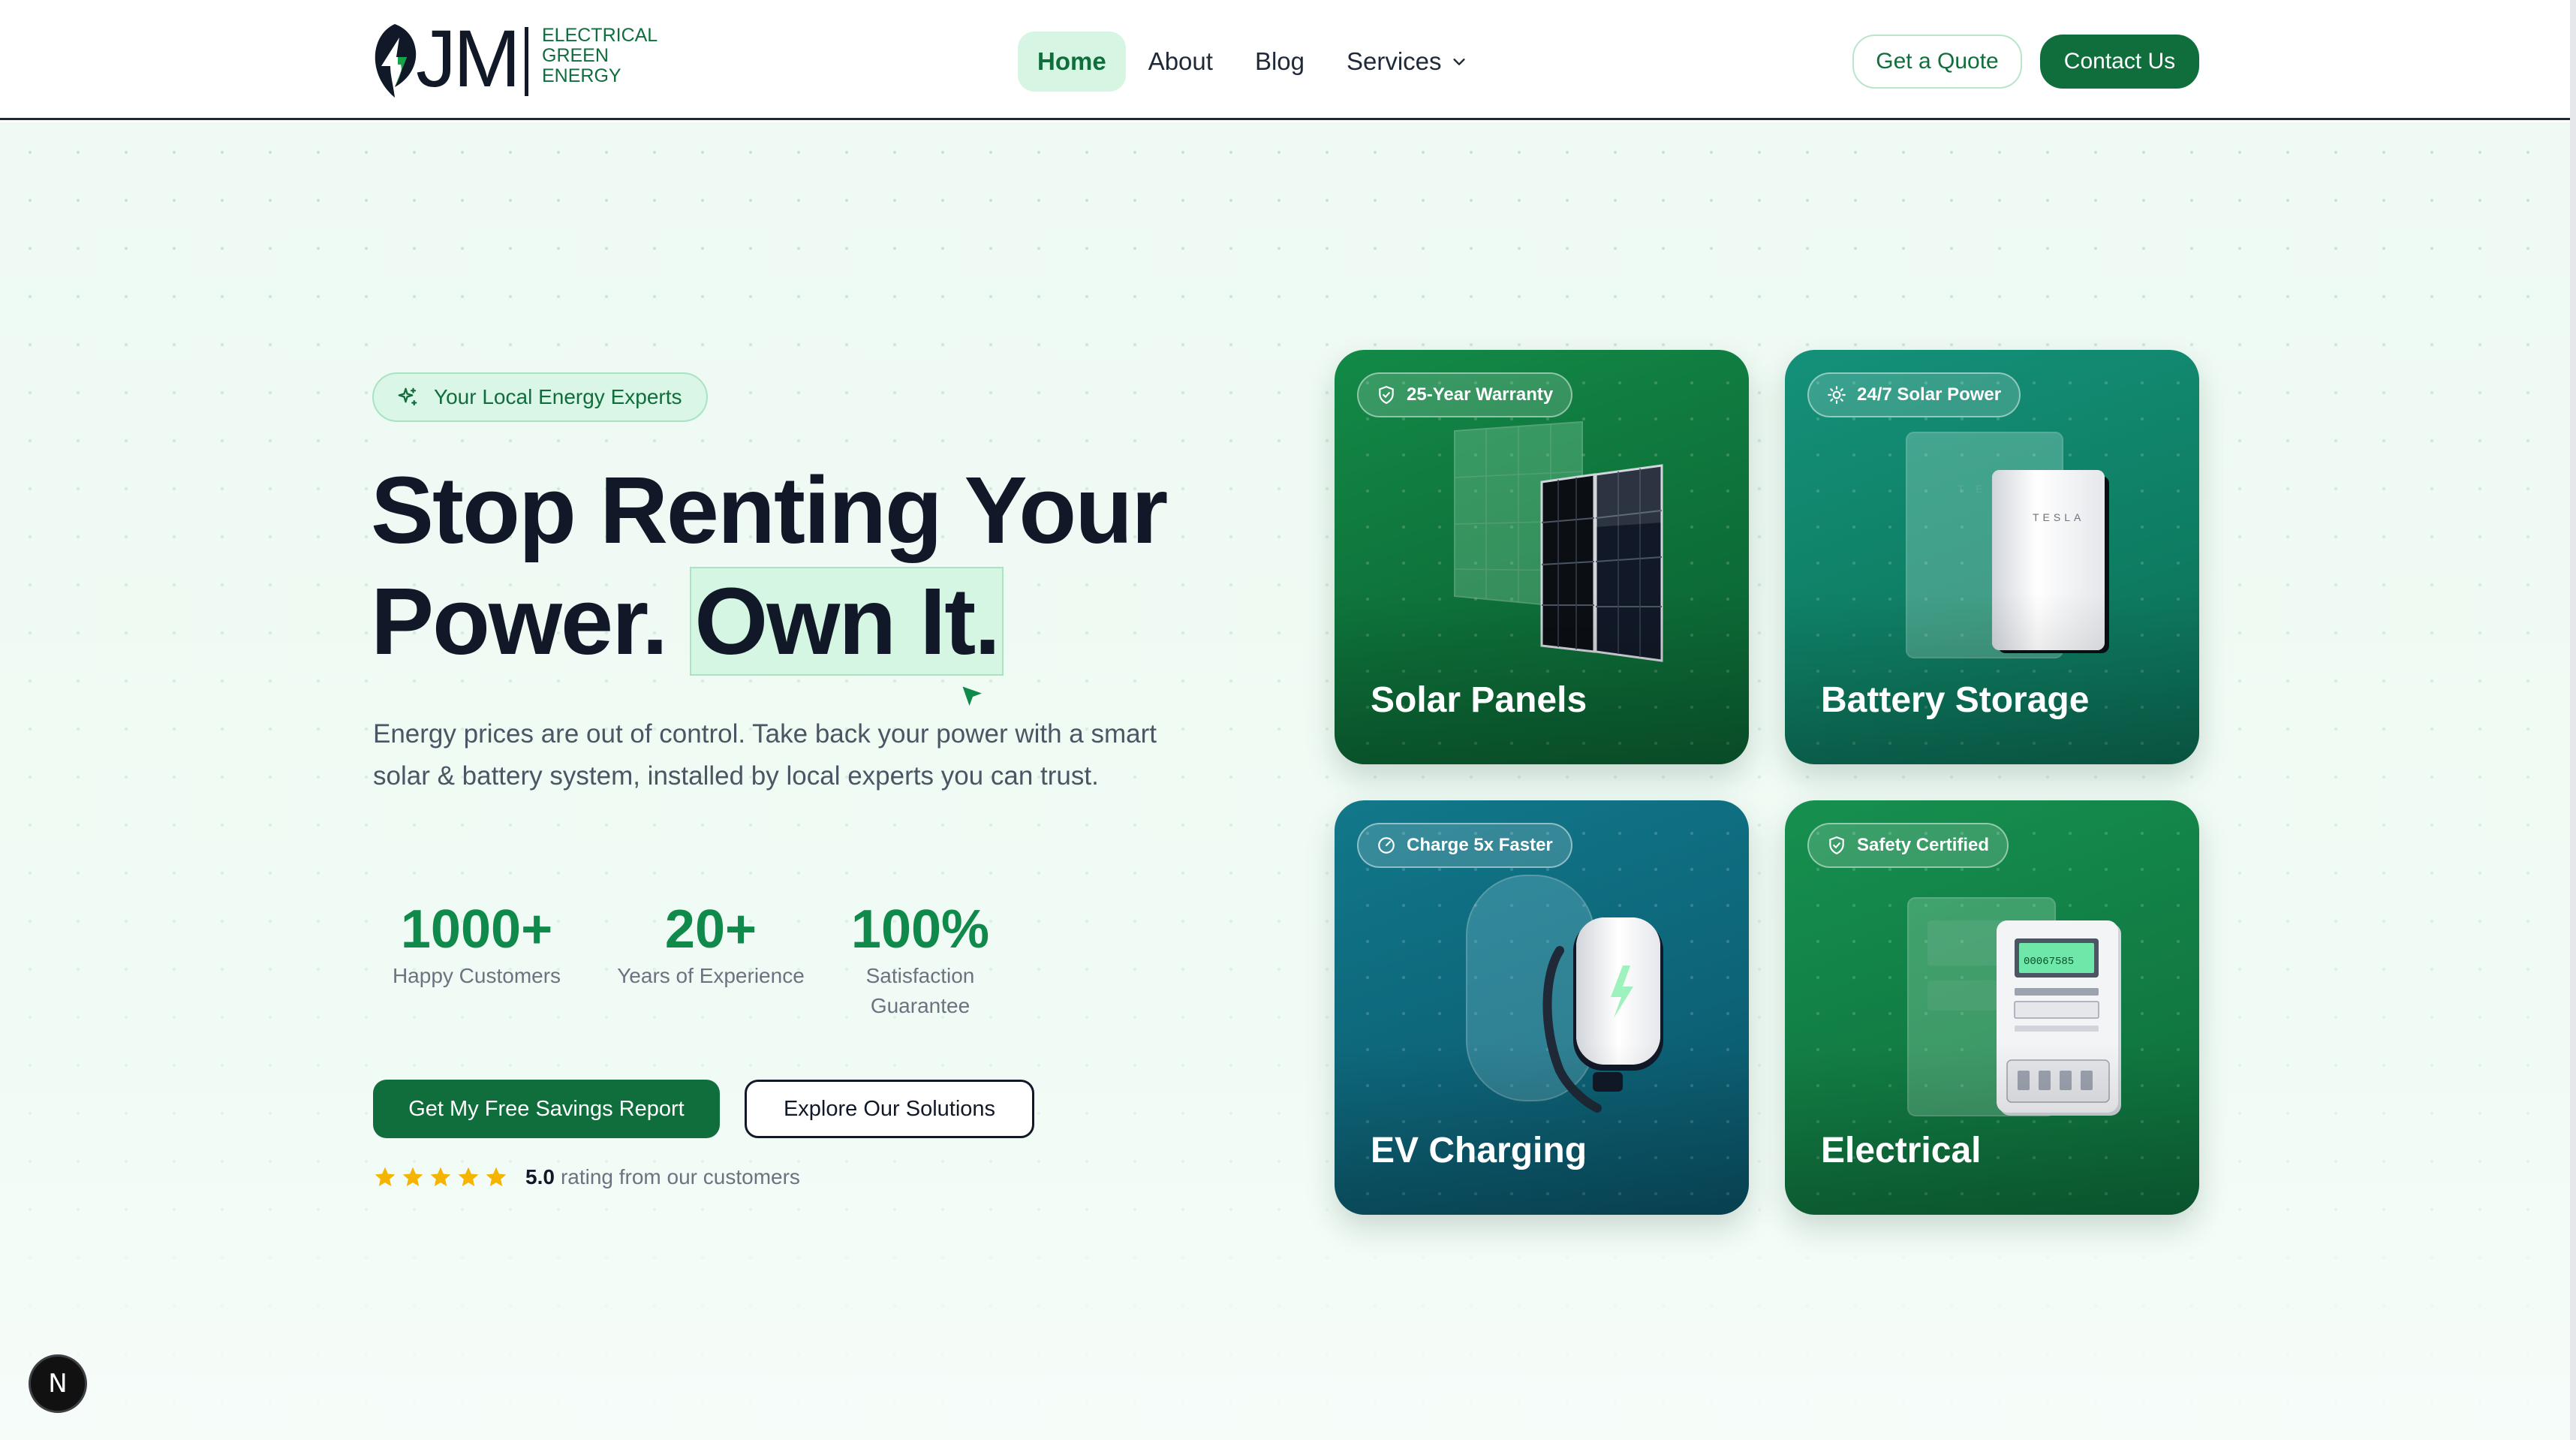 This screenshot has width=2576, height=1440. Describe the element at coordinates (1836, 395) in the screenshot. I see `sun-icon` at that location.